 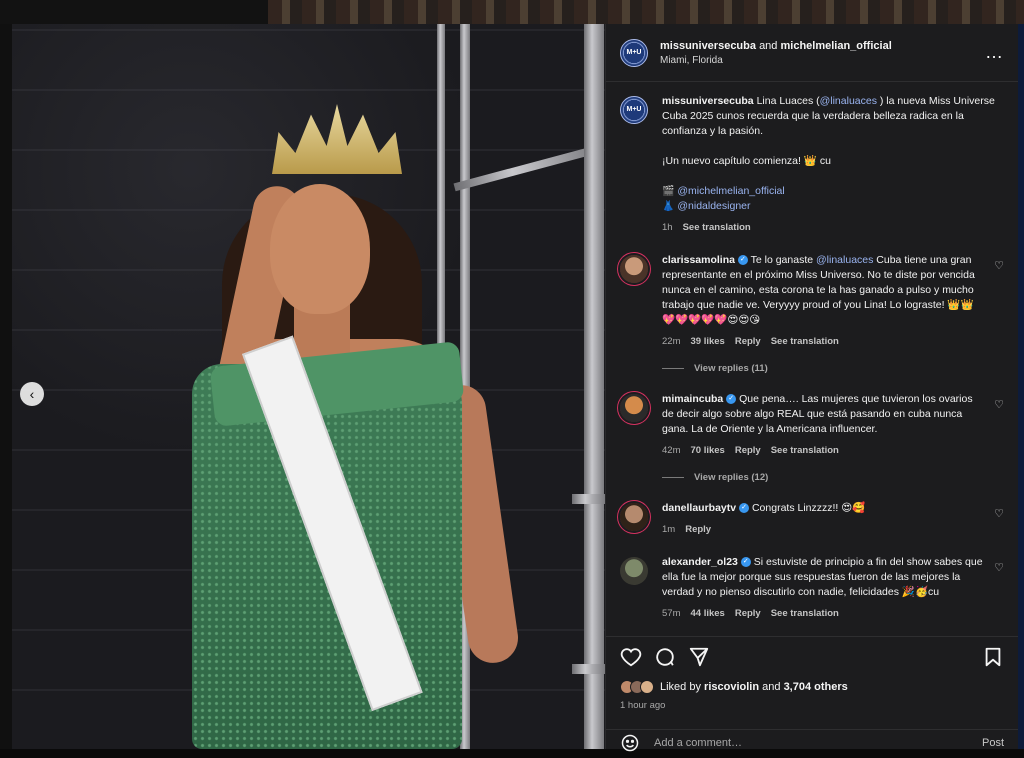 I want to click on replies-divider, so click(x=673, y=477).